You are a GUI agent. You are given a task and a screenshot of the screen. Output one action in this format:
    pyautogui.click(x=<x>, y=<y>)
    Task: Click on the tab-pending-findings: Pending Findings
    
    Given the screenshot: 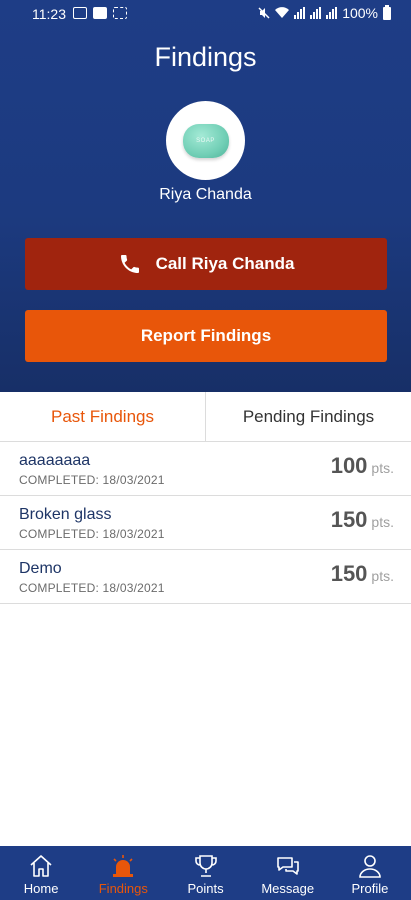 What is the action you would take?
    pyautogui.click(x=308, y=416)
    